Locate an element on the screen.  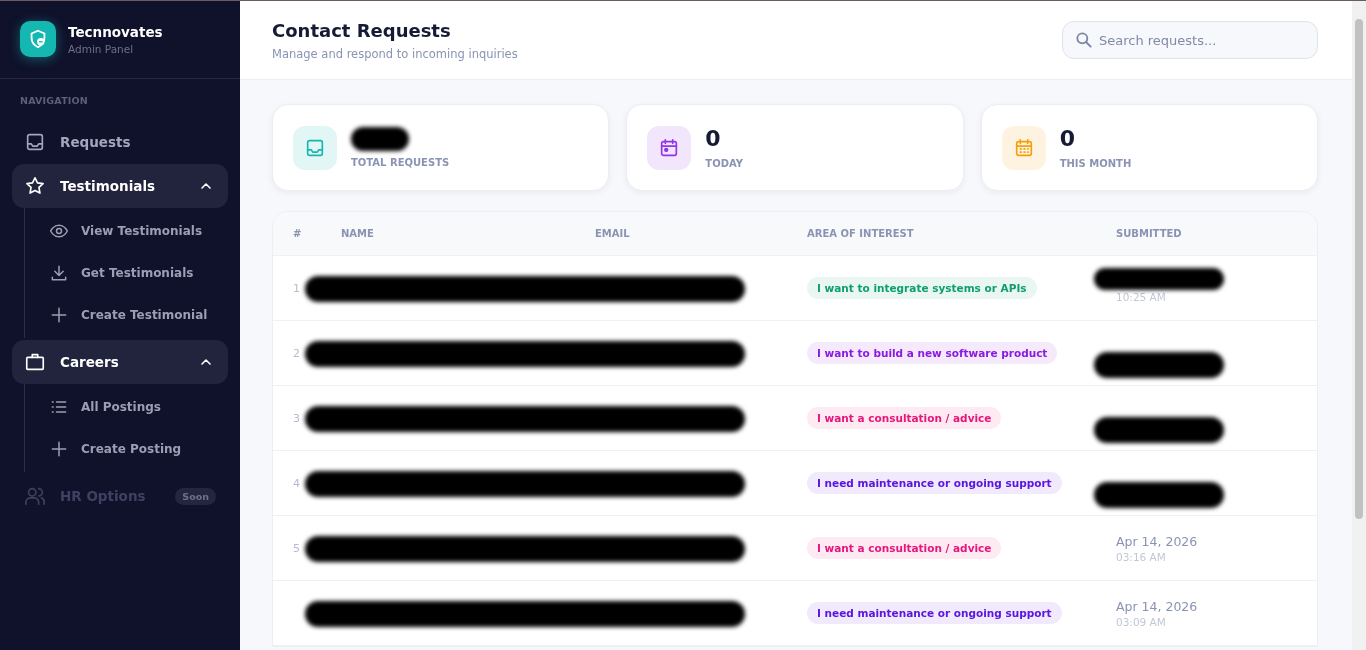
nav-group-header: Testimonials is located at coordinates (120, 186).